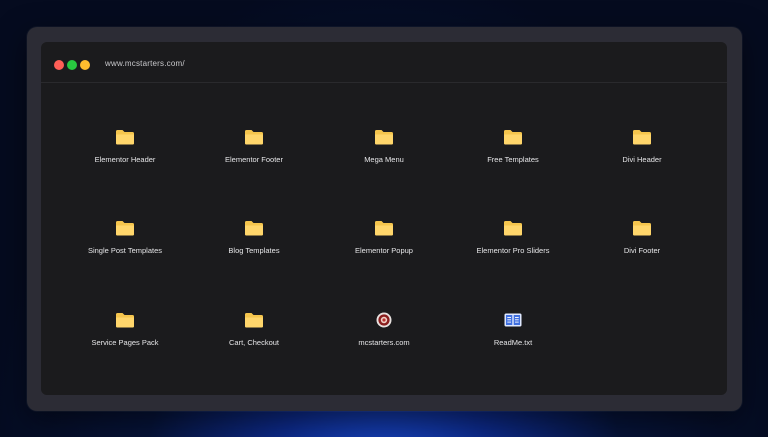 This screenshot has width=768, height=437. Describe the element at coordinates (254, 242) in the screenshot. I see `folder-blog-templates: Blog Templates` at that location.